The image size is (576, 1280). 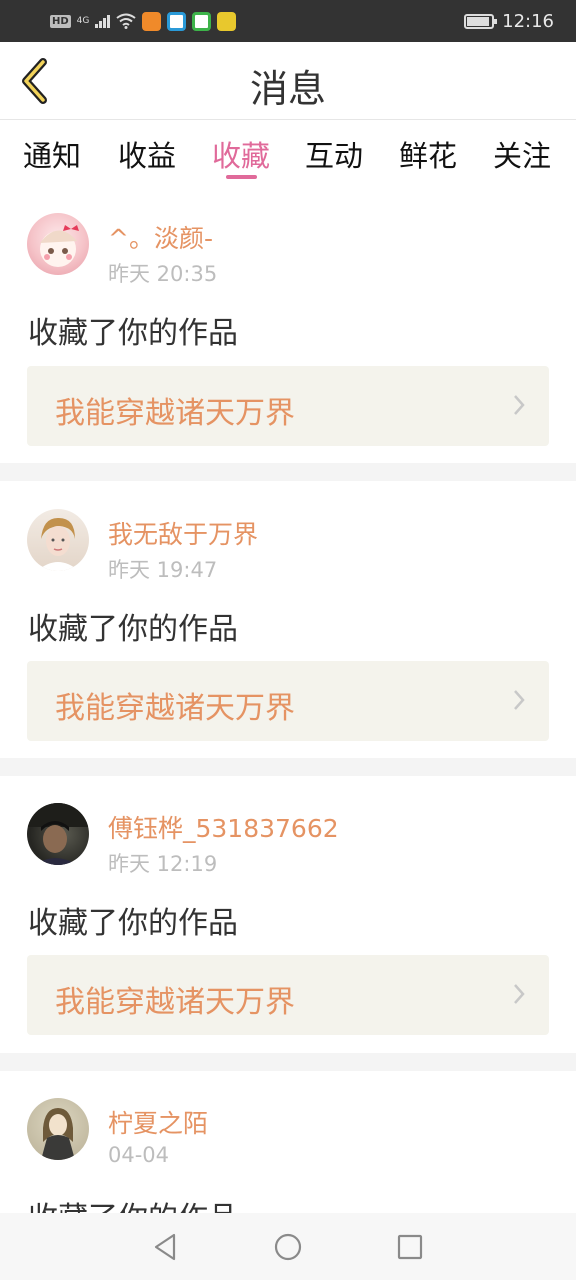 I want to click on 360-icon, so click(x=177, y=21).